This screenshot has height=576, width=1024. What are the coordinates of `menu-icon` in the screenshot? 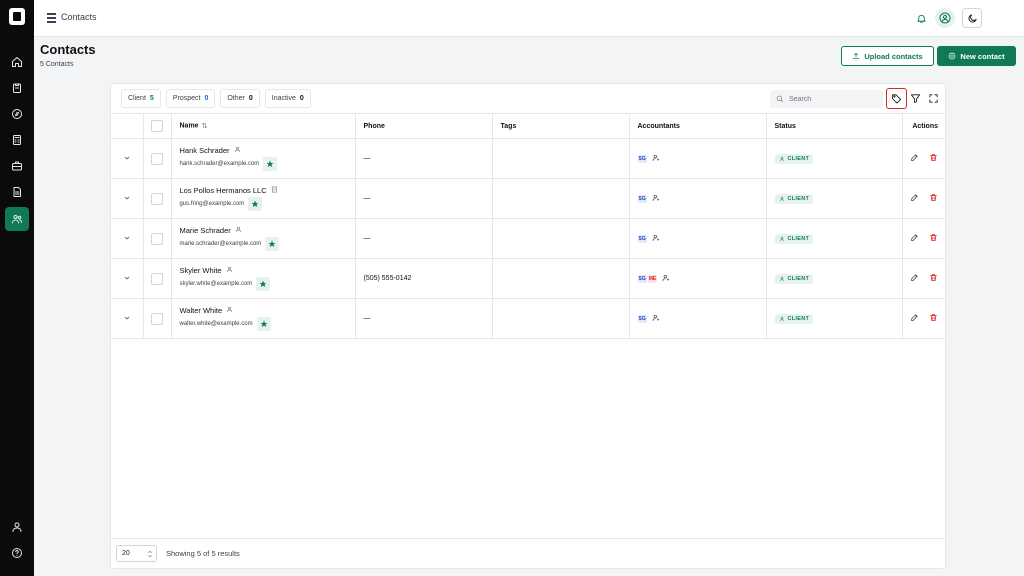 It's located at (51, 18).